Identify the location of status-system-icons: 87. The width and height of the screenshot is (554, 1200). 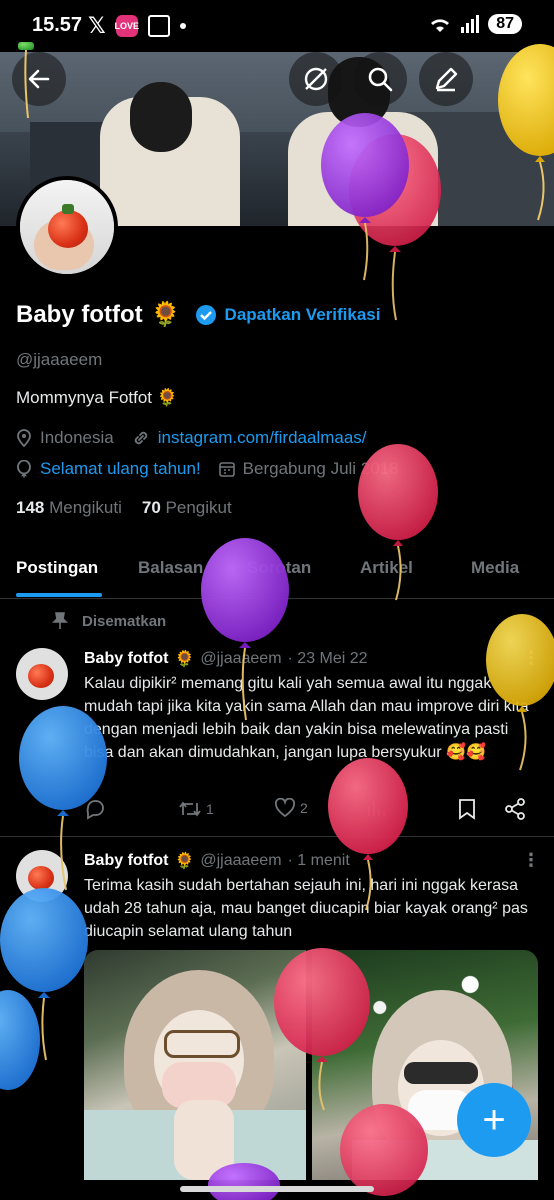
(475, 24).